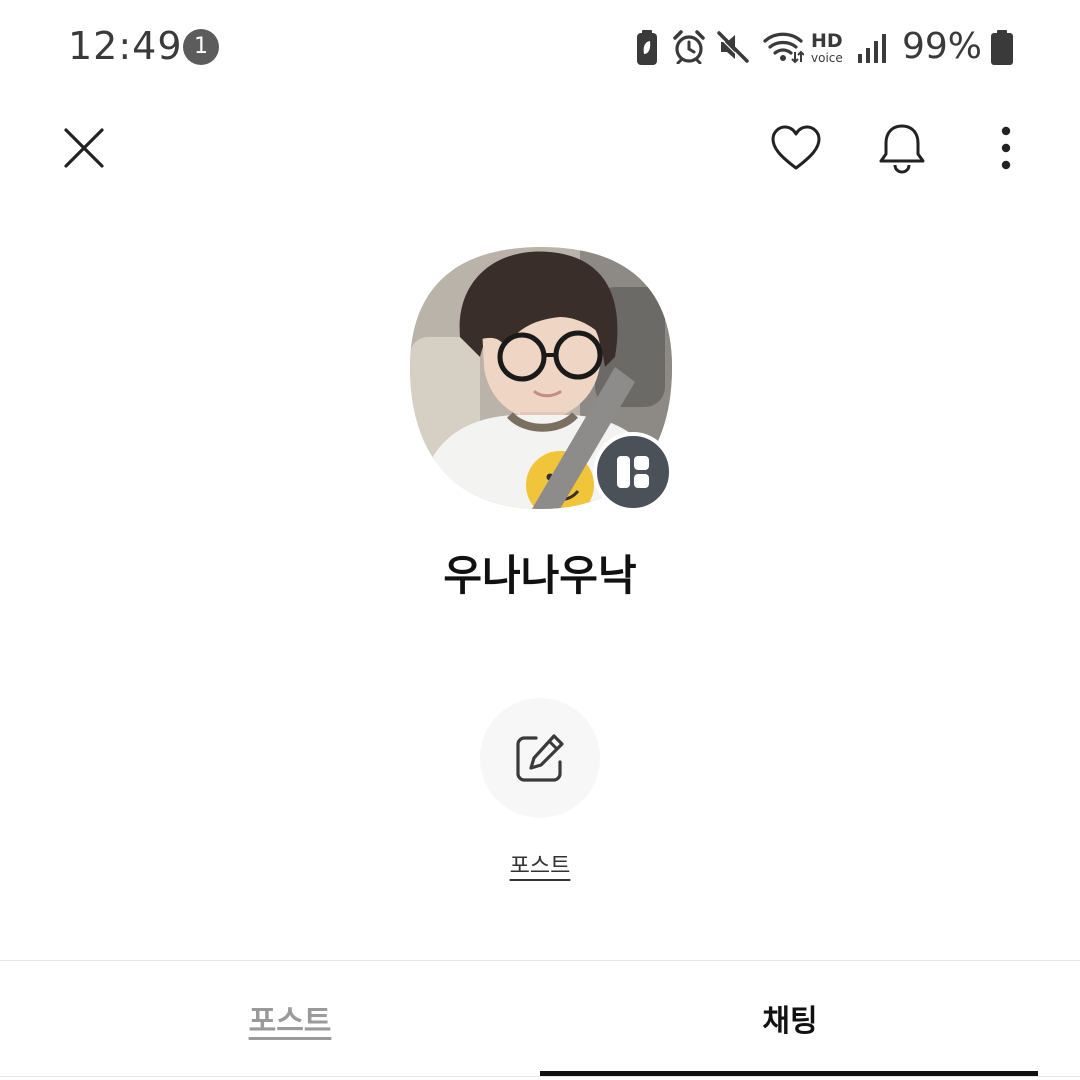 This screenshot has width=1080, height=1080. I want to click on profile-grid-icon, so click(633, 472).